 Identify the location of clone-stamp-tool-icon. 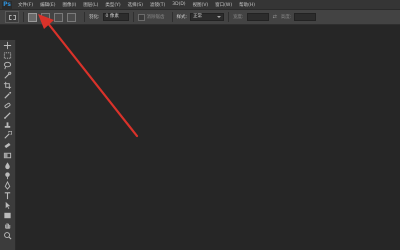
(7, 125).